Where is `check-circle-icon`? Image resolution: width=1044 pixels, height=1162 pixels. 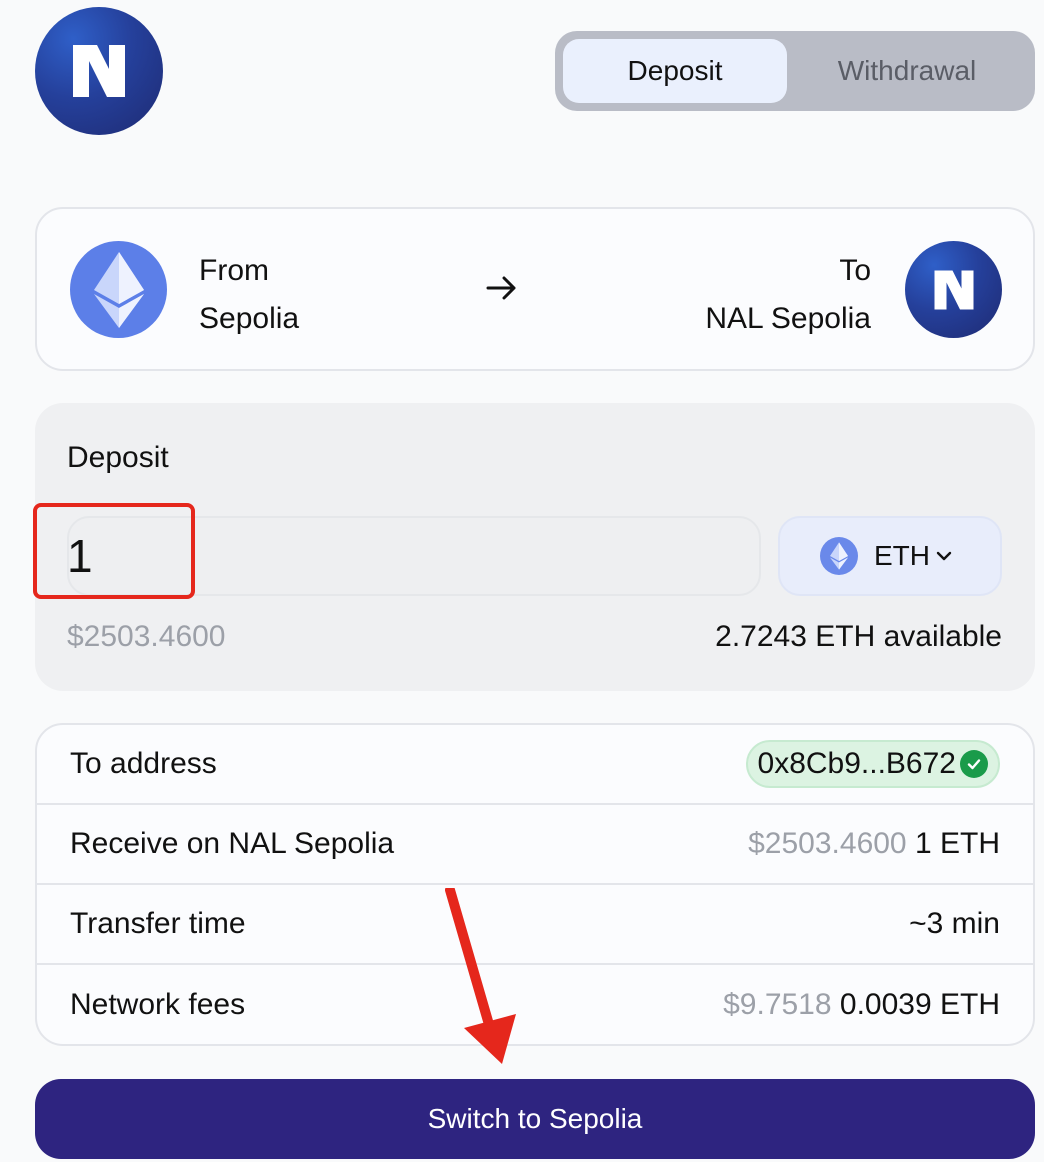
check-circle-icon is located at coordinates (974, 764).